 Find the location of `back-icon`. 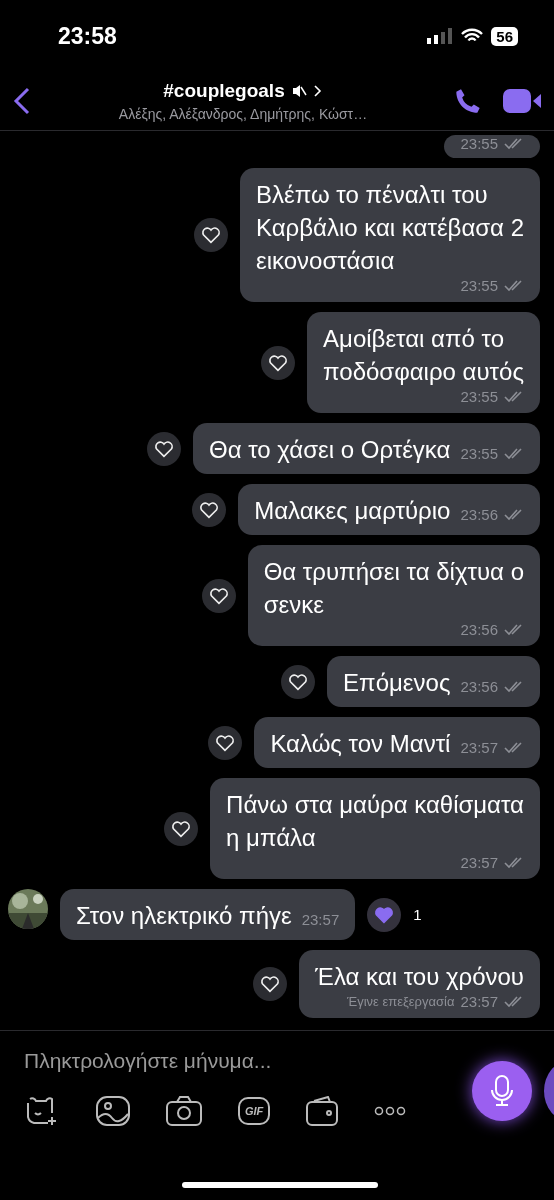

back-icon is located at coordinates (22, 101).